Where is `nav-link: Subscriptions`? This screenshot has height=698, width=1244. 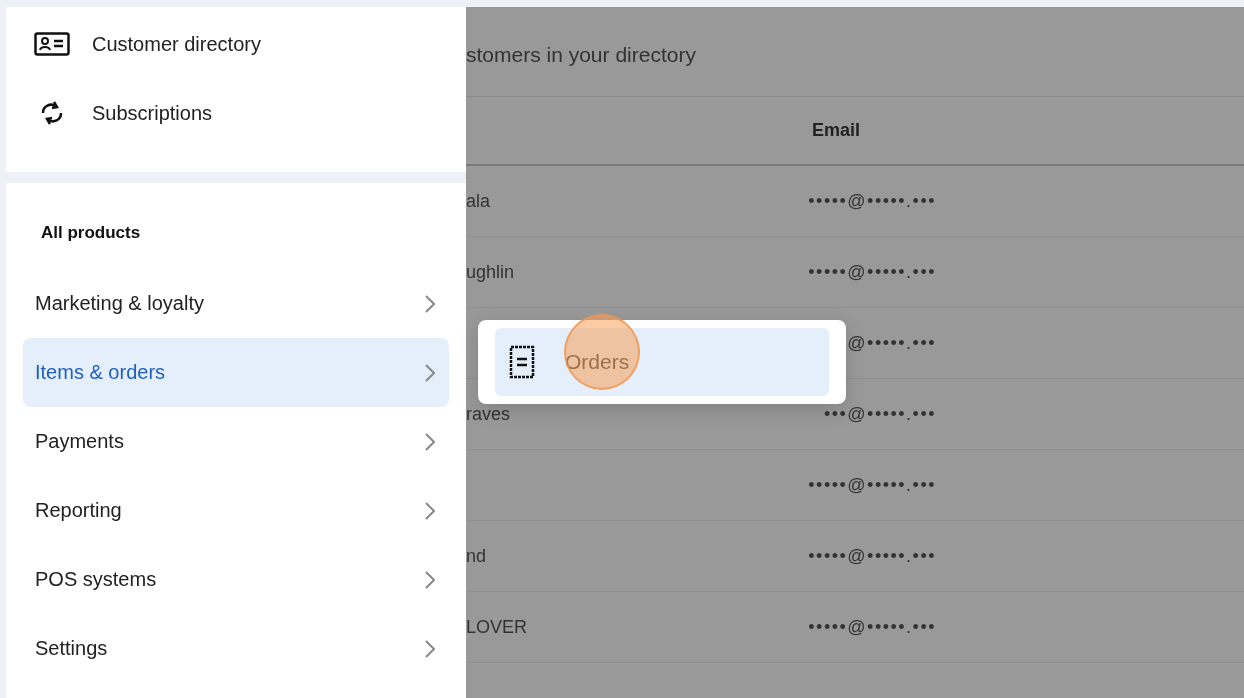 nav-link: Subscriptions is located at coordinates (236, 113).